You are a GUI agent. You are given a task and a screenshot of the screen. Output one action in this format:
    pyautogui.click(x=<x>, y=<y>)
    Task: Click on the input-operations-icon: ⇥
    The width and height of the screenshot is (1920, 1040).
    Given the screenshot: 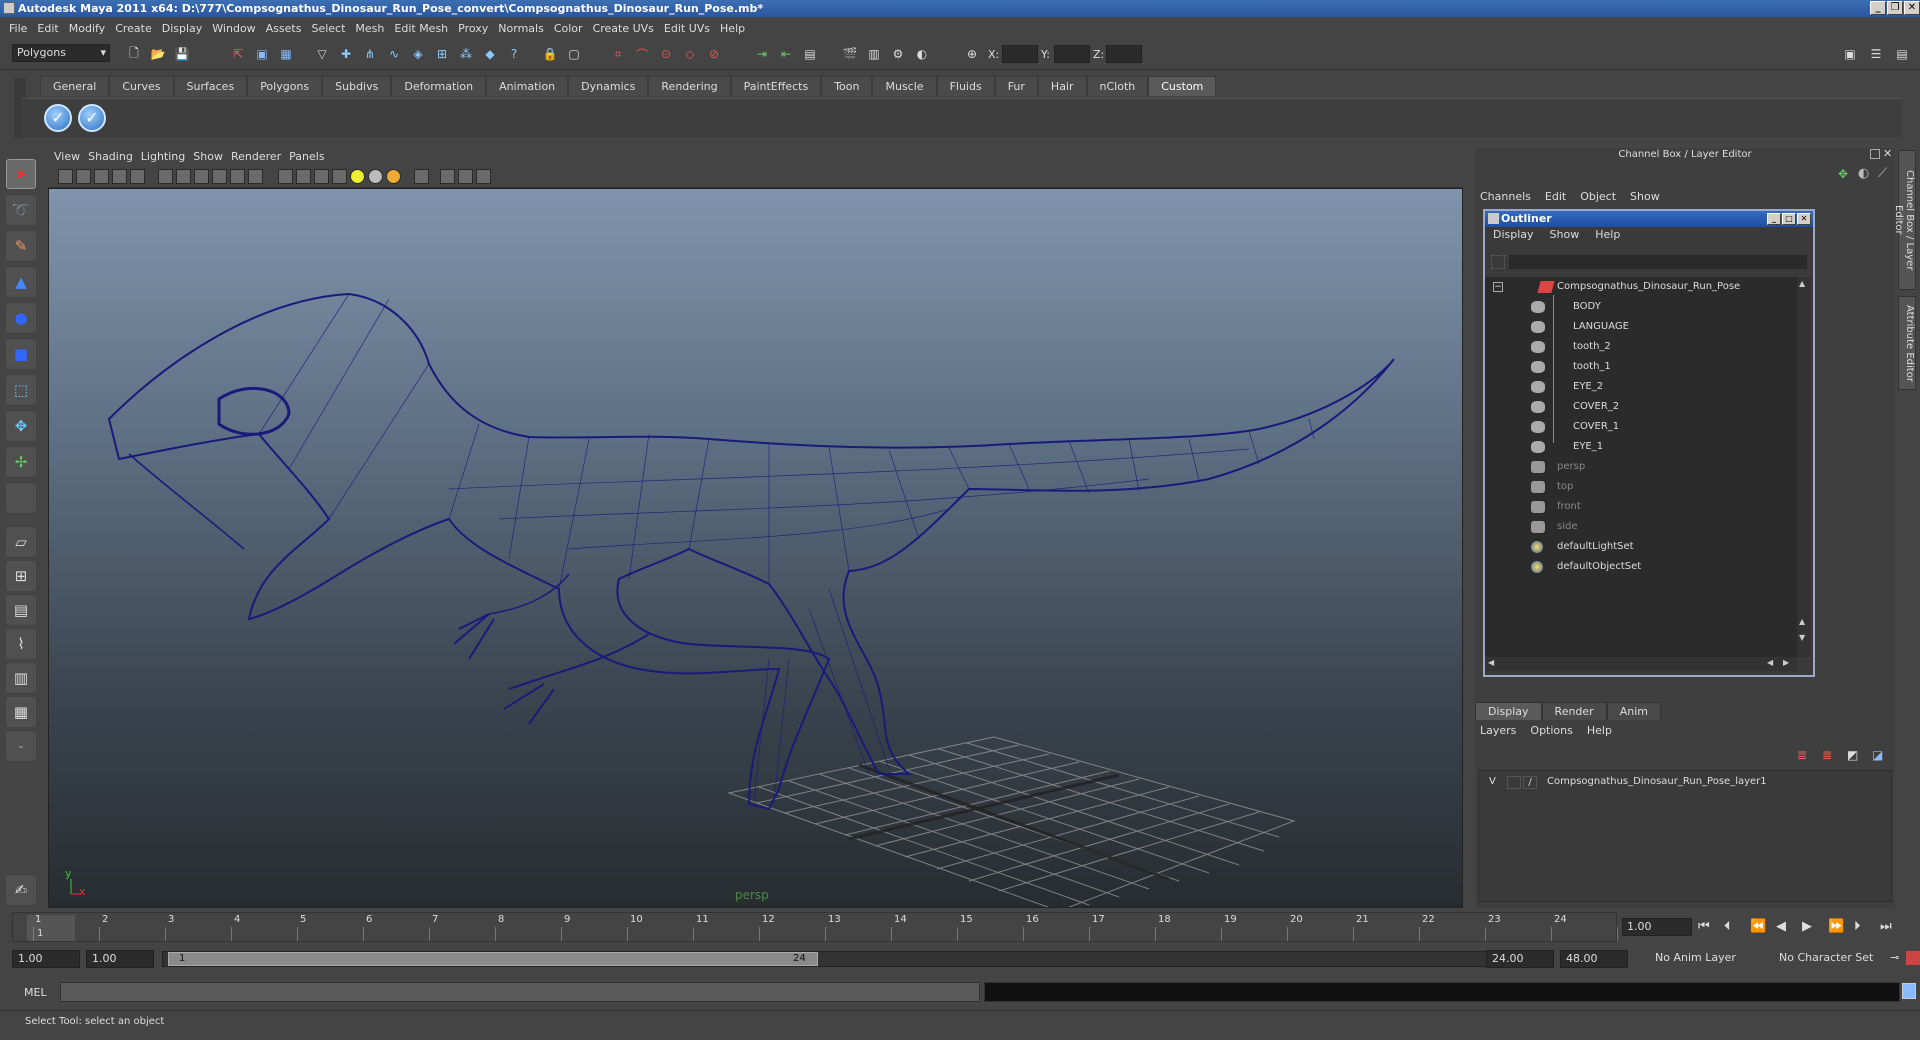 What is the action you would take?
    pyautogui.click(x=762, y=54)
    